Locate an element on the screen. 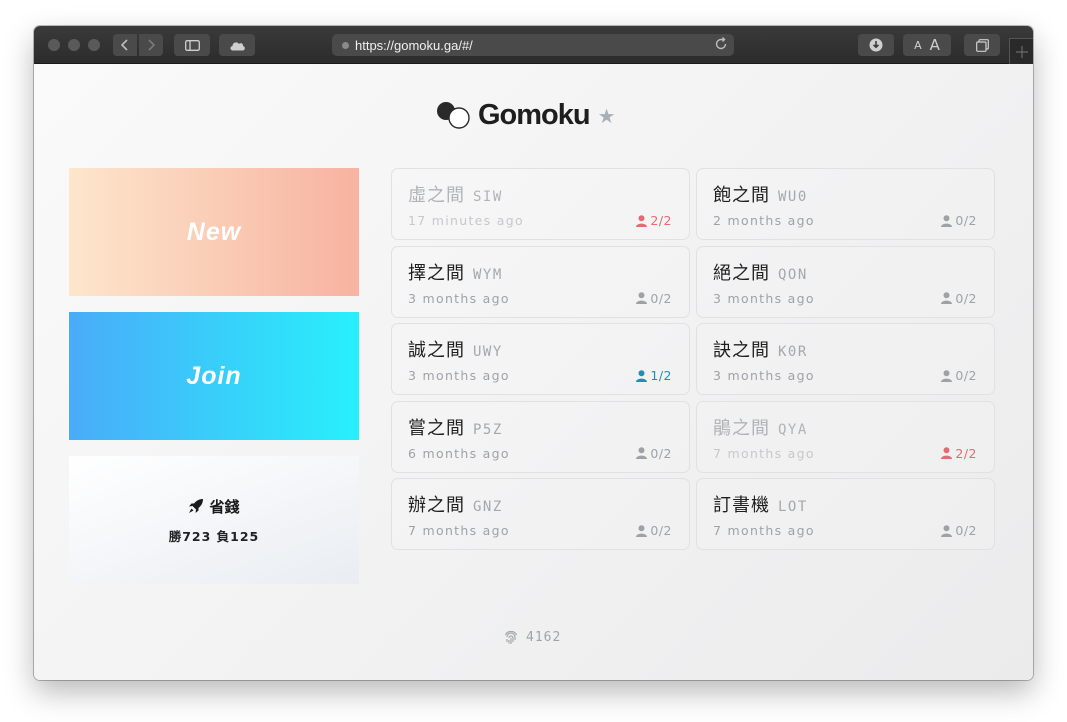 The height and width of the screenshot is (722, 1067). room-player-count: 1/2 is located at coordinates (654, 375).